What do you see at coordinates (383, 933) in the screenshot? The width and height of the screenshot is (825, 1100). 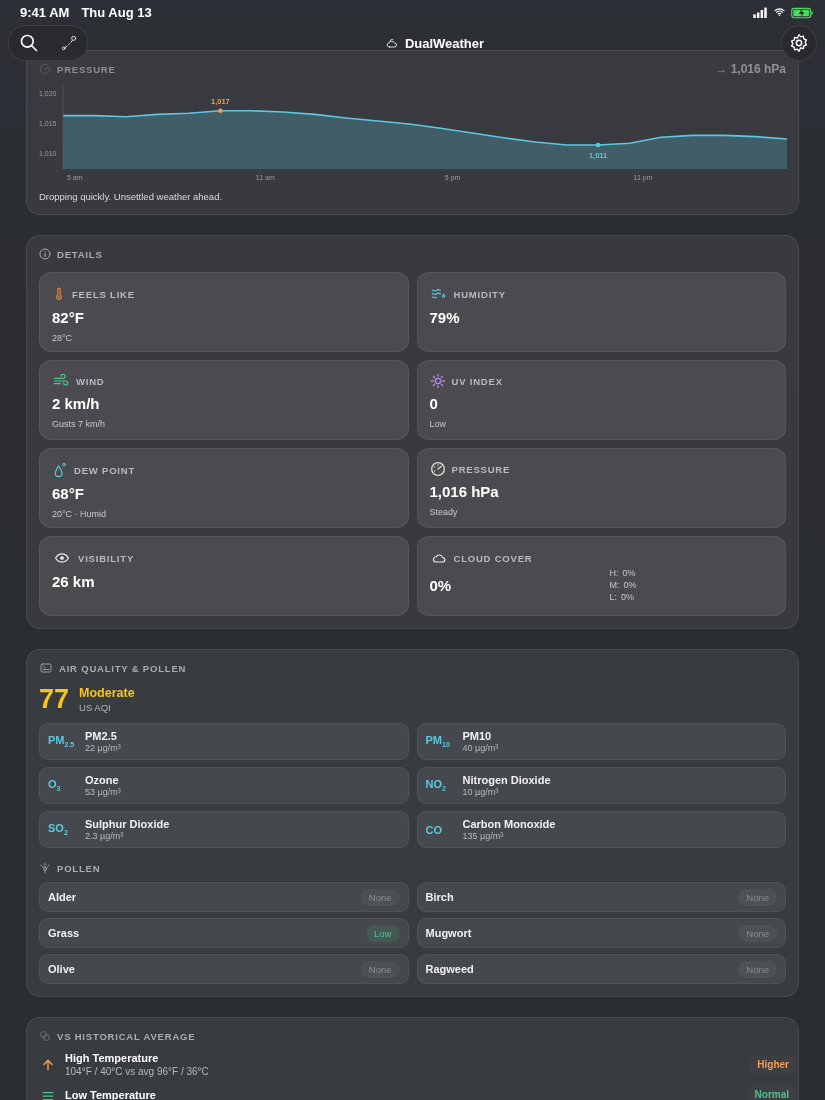 I see `pollen-level: Low` at bounding box center [383, 933].